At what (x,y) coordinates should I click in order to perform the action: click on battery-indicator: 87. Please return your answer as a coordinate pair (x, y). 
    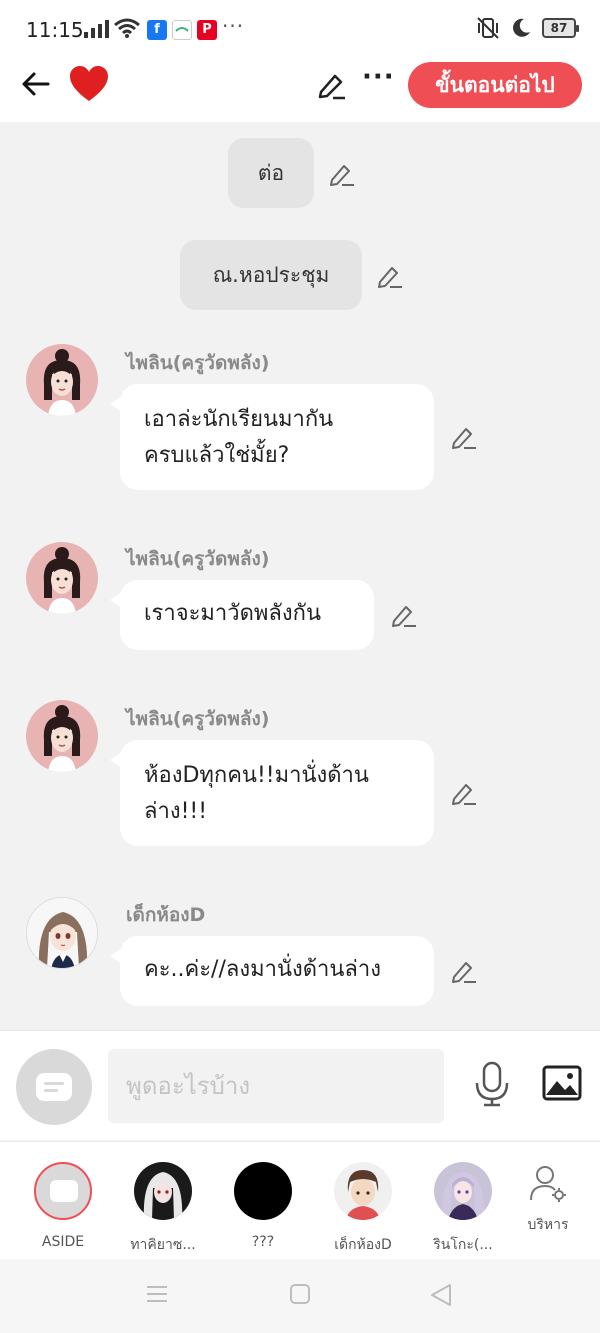
    Looking at the image, I should click on (560, 28).